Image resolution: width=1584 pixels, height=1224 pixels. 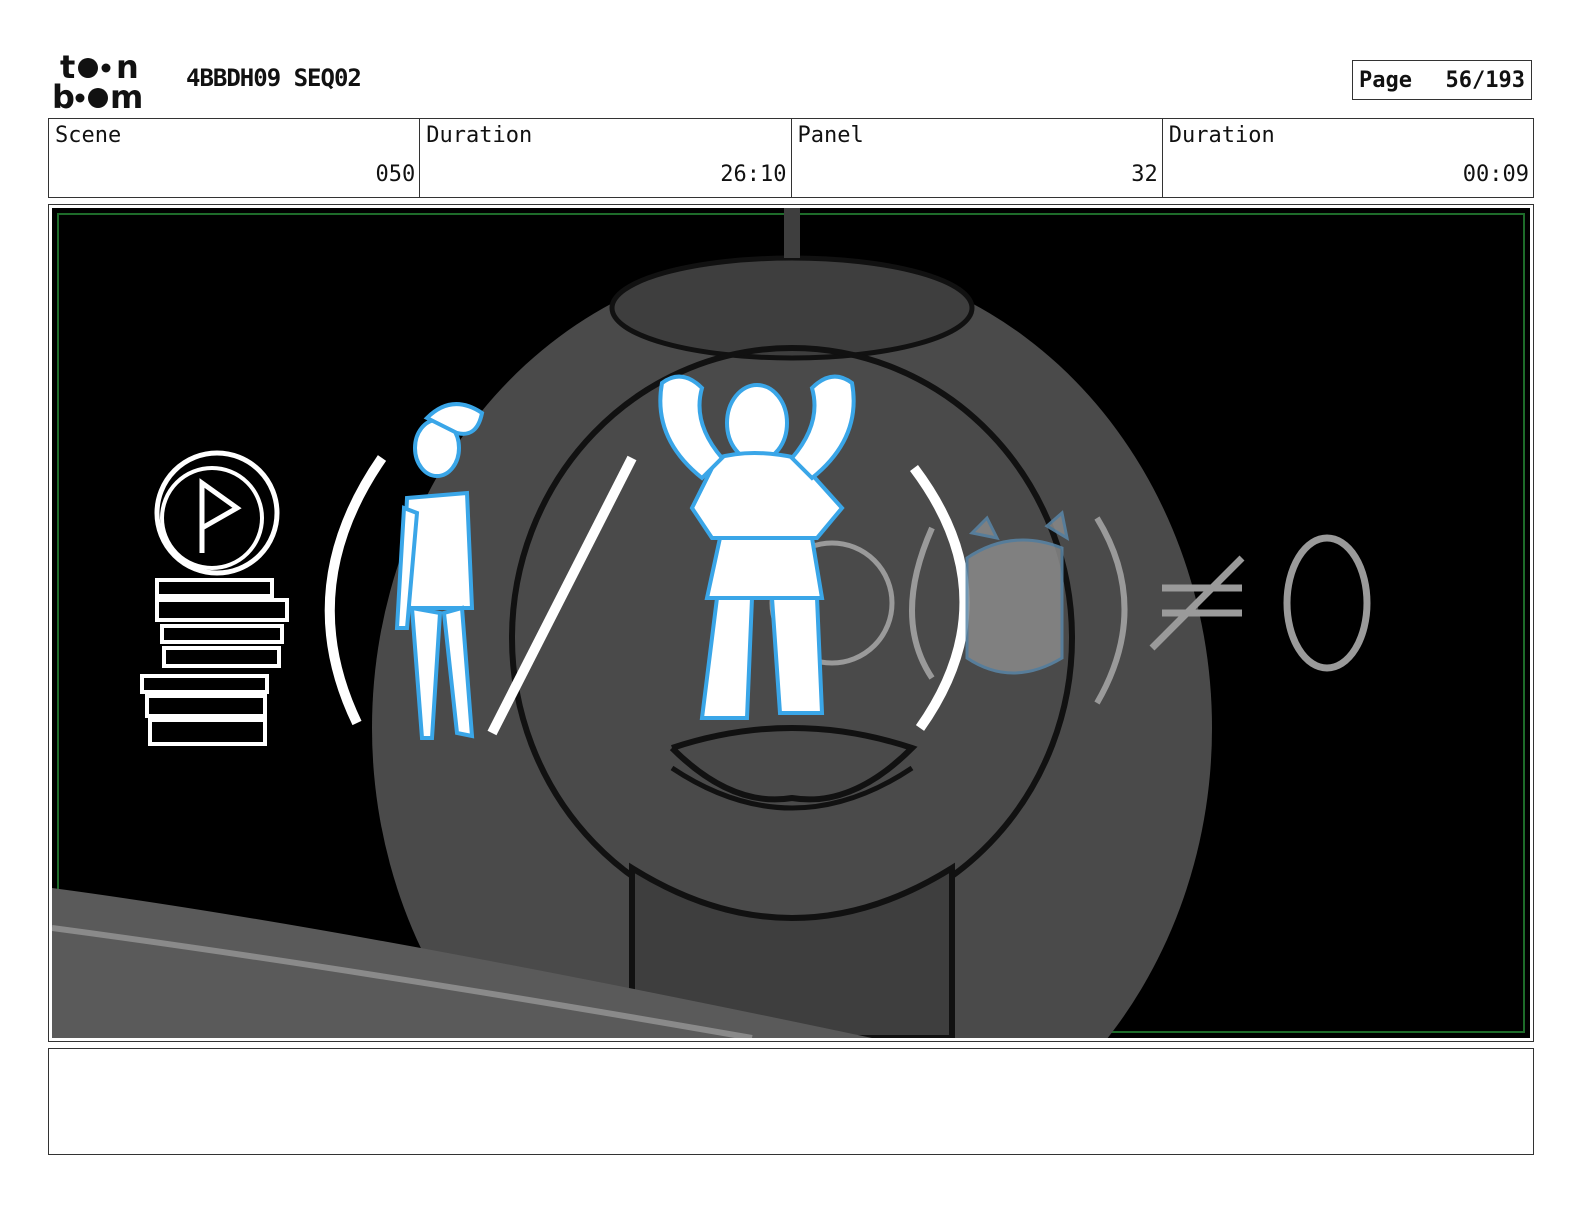 I want to click on page-label: Page, so click(x=1385, y=80).